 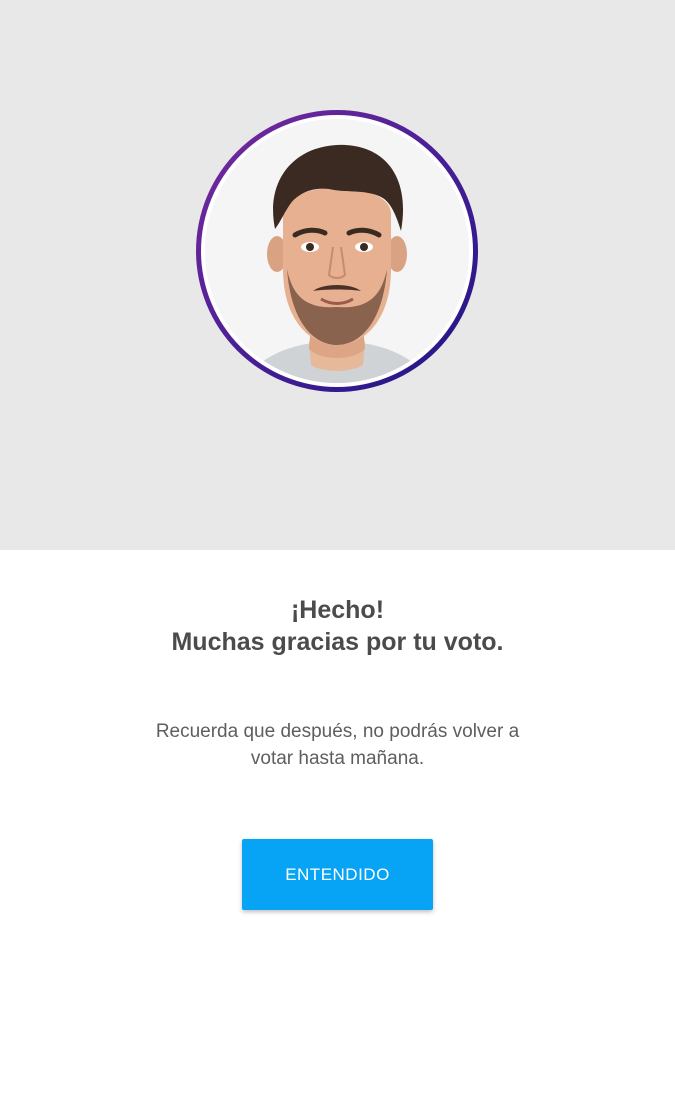 What do you see at coordinates (337, 758) in the screenshot?
I see `message-line-2: votar hasta mañana.` at bounding box center [337, 758].